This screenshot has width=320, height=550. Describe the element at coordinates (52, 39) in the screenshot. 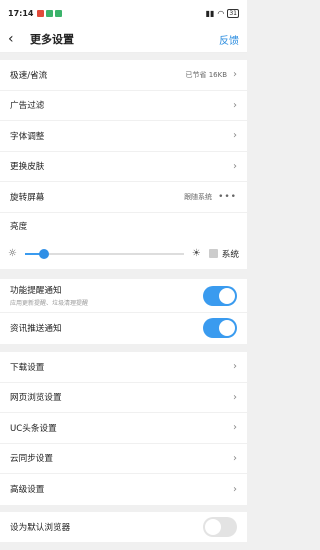

I see `page-title: 更多设置` at that location.